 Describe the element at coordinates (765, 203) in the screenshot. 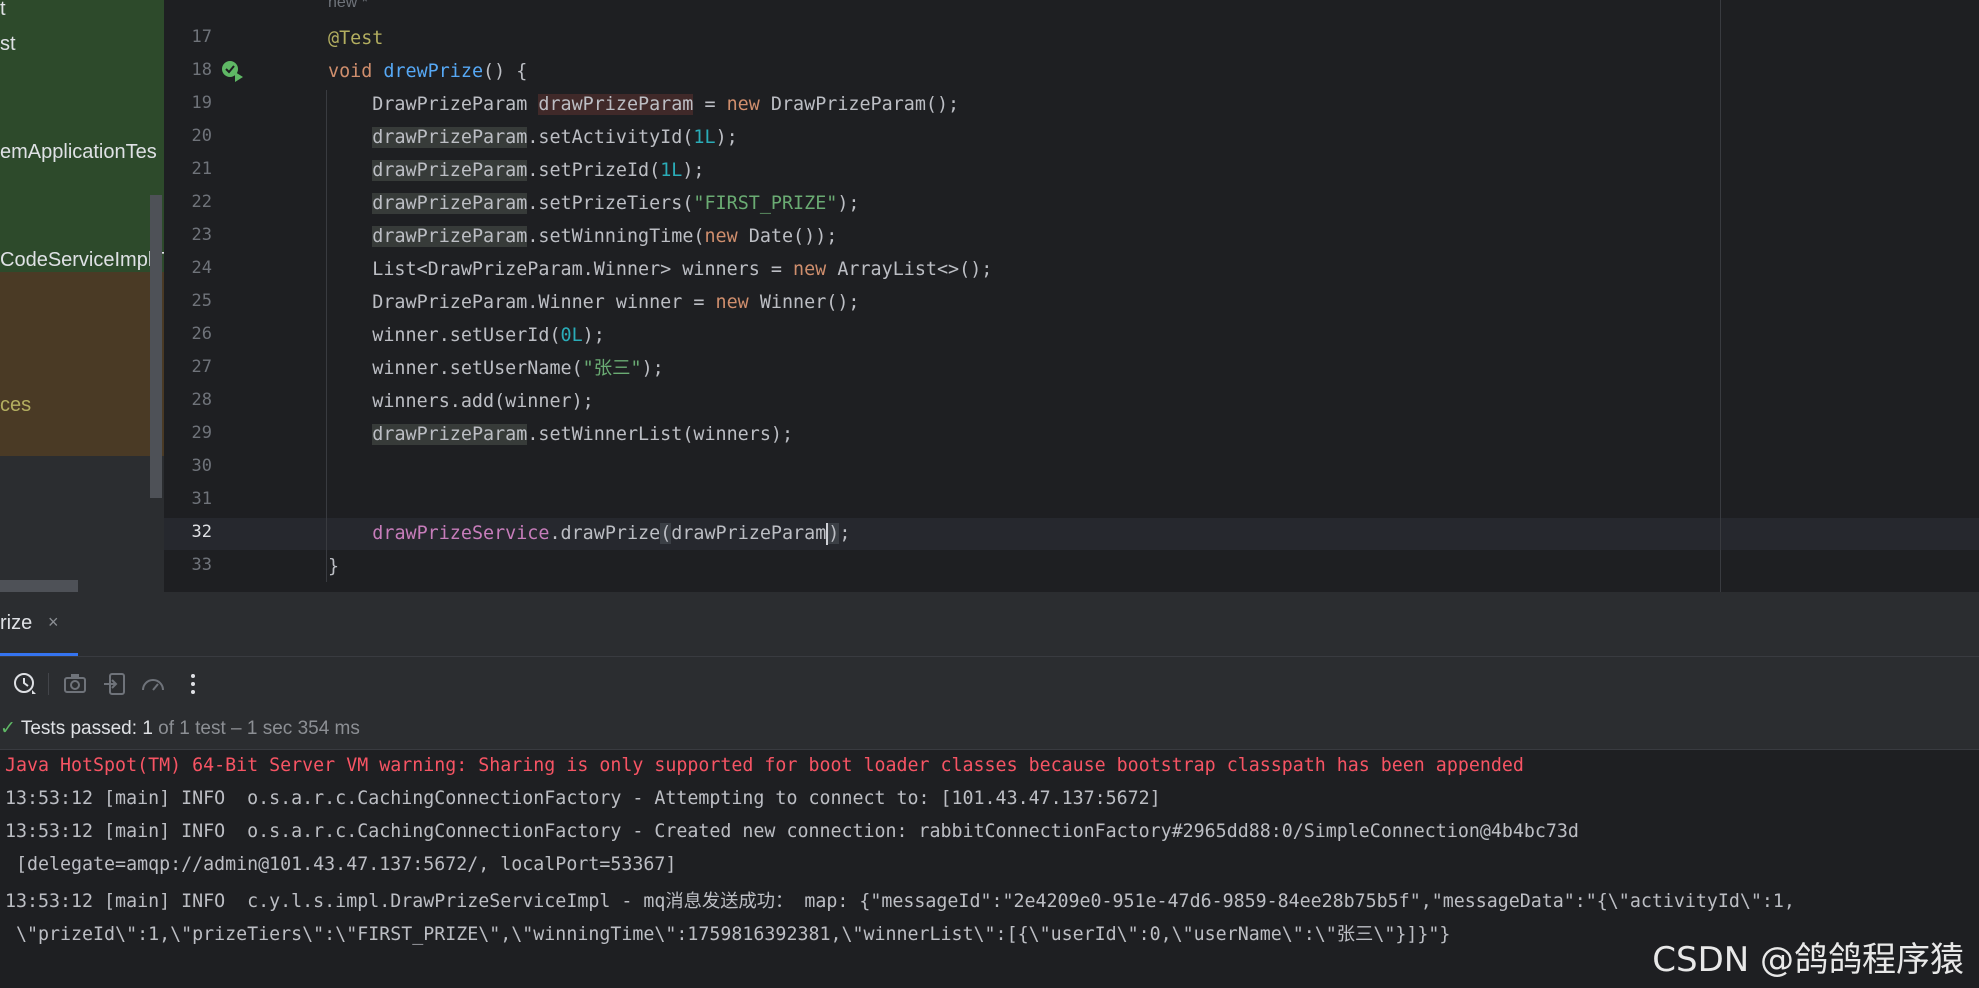

I see `code-token: "FIRST_PRIZE"` at that location.